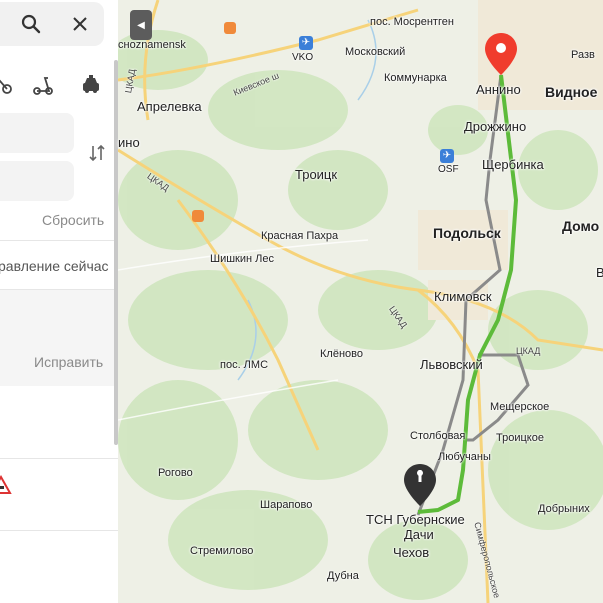 The width and height of the screenshot is (603, 603). Describe the element at coordinates (419, 534) in the screenshot. I see `map-label: Дачи` at that location.